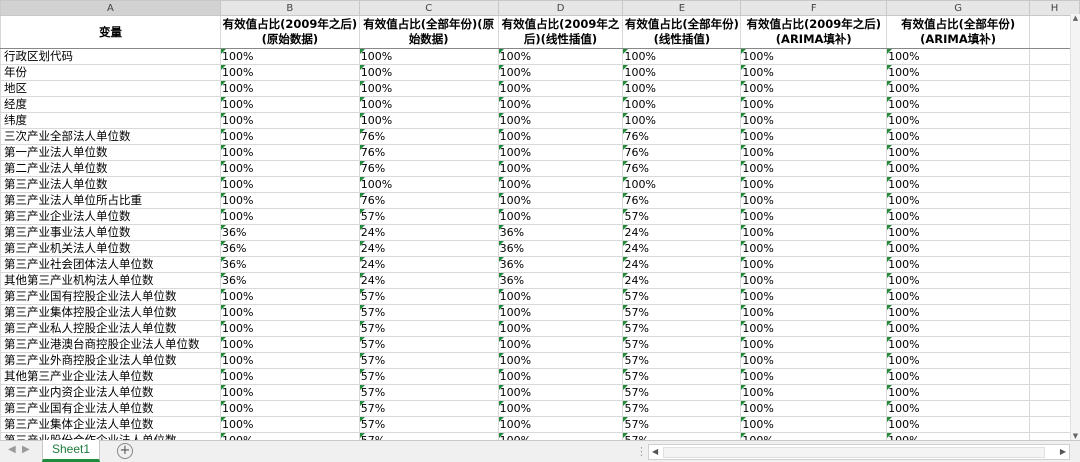 The width and height of the screenshot is (1080, 462). What do you see at coordinates (110, 88) in the screenshot?
I see `variable-cell: 地区` at bounding box center [110, 88].